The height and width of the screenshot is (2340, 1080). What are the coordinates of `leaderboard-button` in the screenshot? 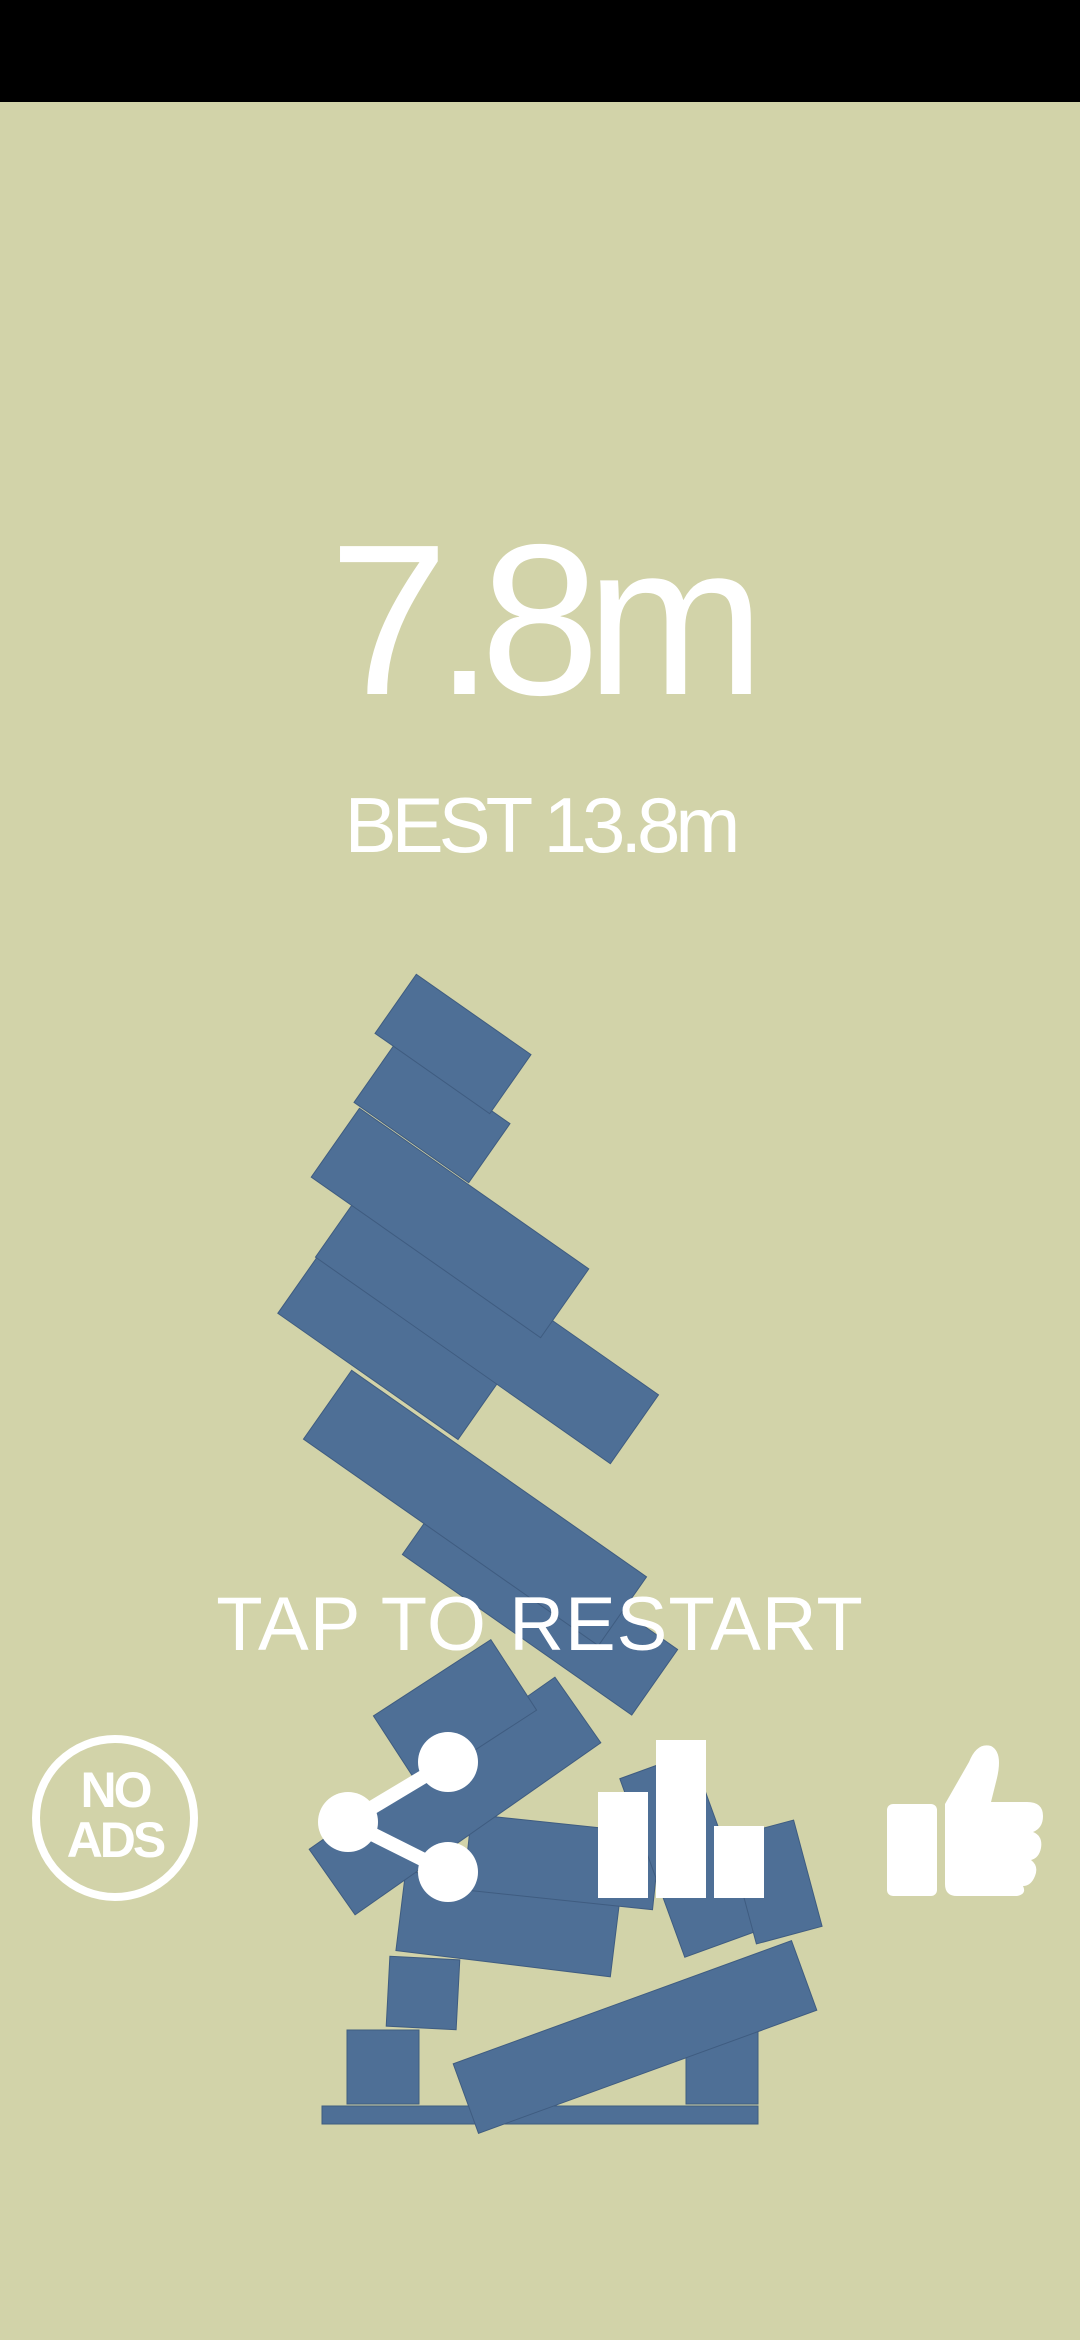 It's located at (680, 1819).